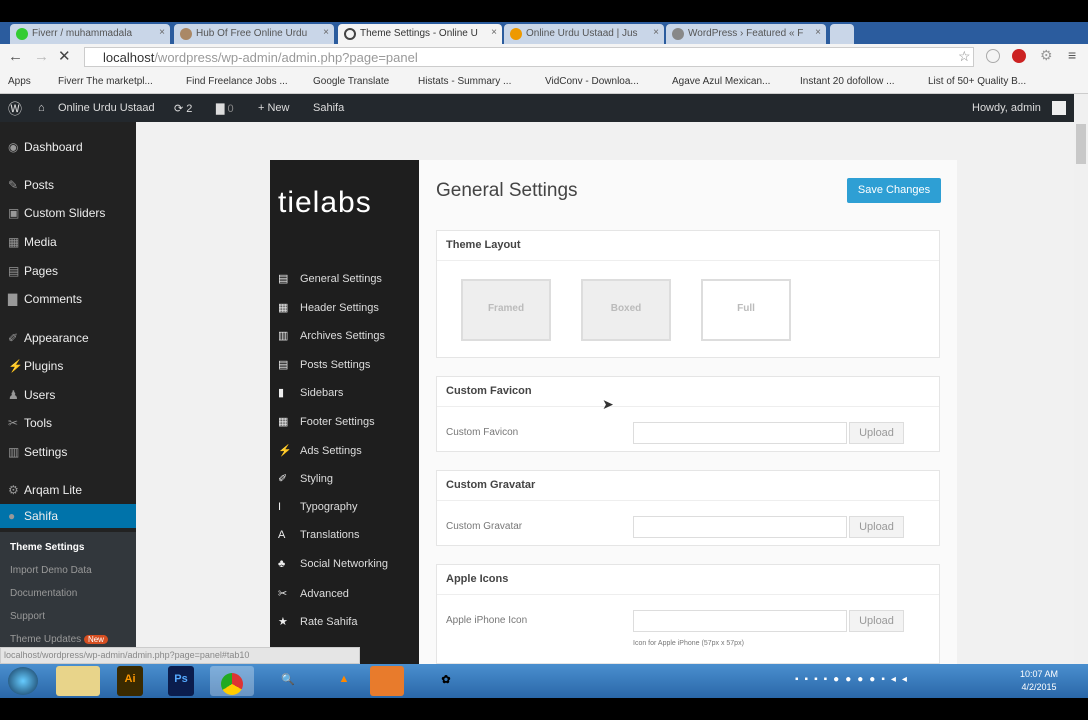  What do you see at coordinates (33, 271) in the screenshot?
I see `sidebar-item-pages: ▤ Pages` at bounding box center [33, 271].